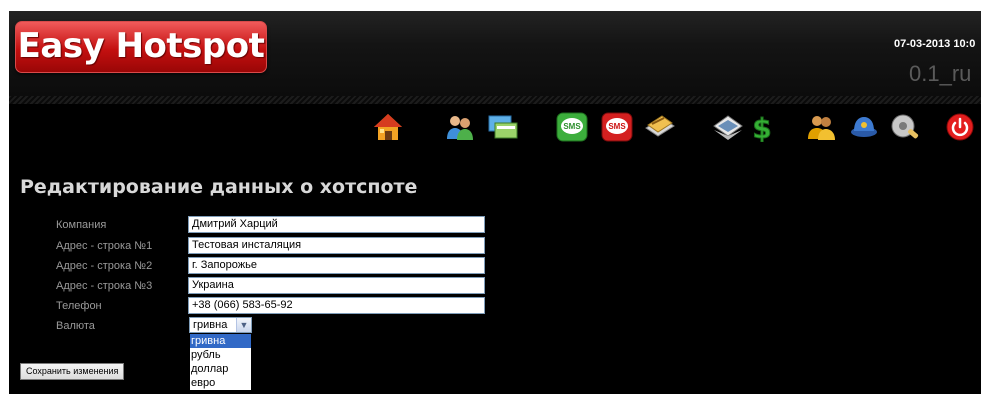  I want to click on currency-selected-value: гривна, so click(210, 325).